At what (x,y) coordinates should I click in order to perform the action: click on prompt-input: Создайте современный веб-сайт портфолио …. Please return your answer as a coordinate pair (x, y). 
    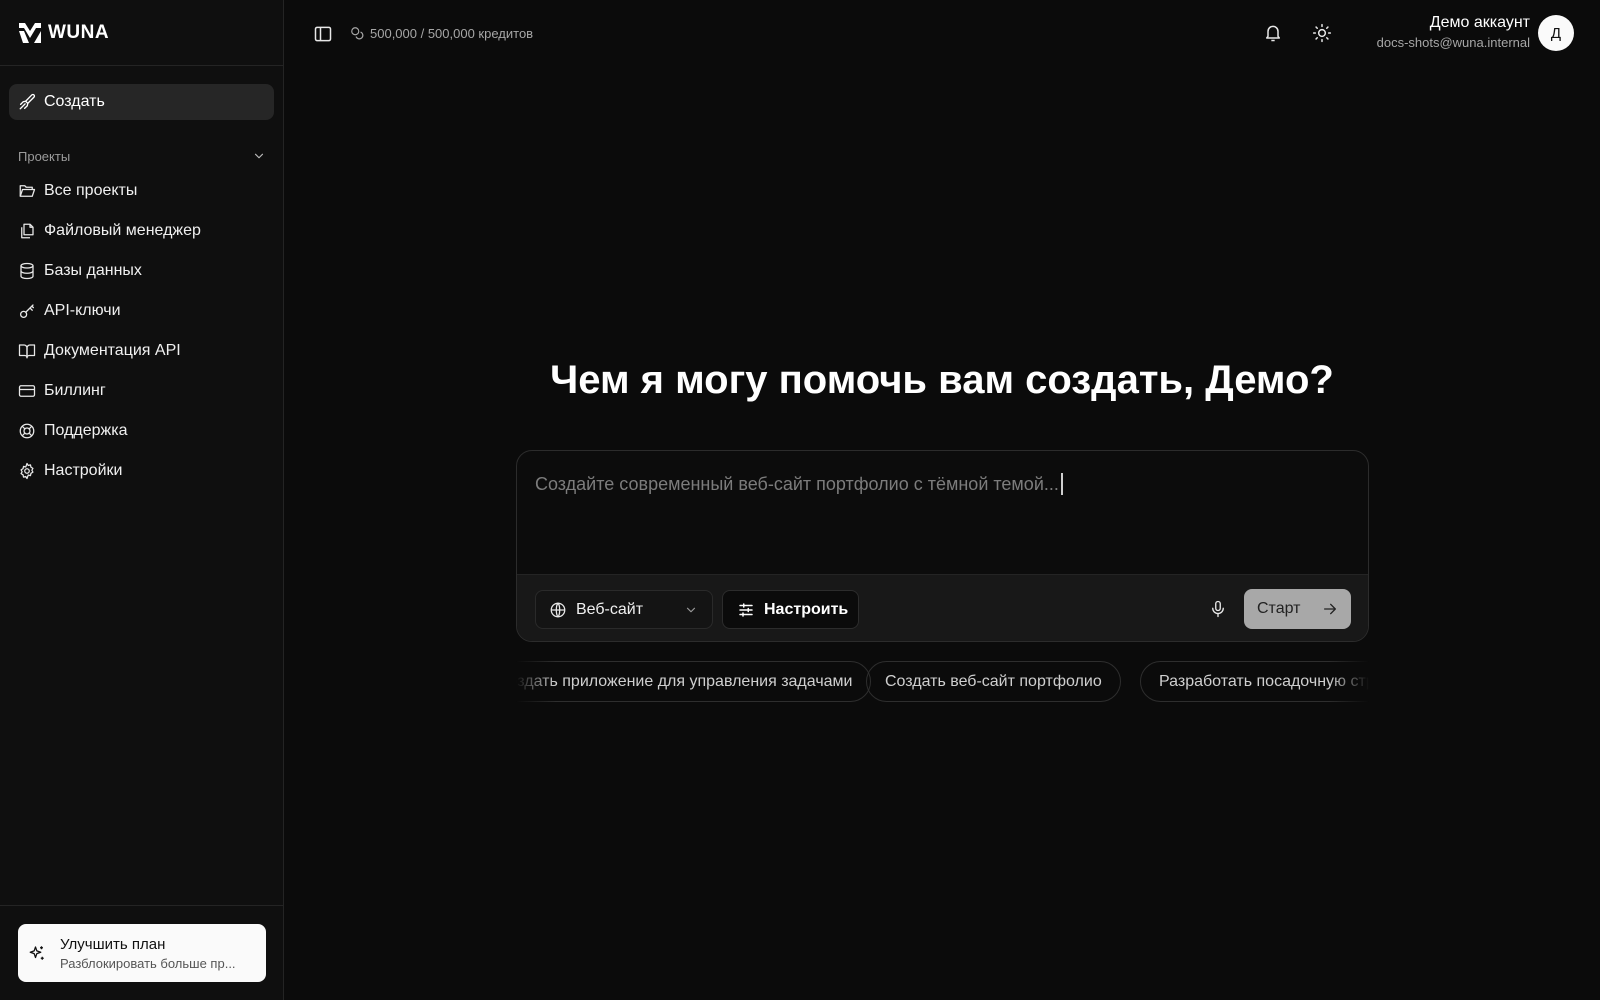
    Looking at the image, I should click on (799, 484).